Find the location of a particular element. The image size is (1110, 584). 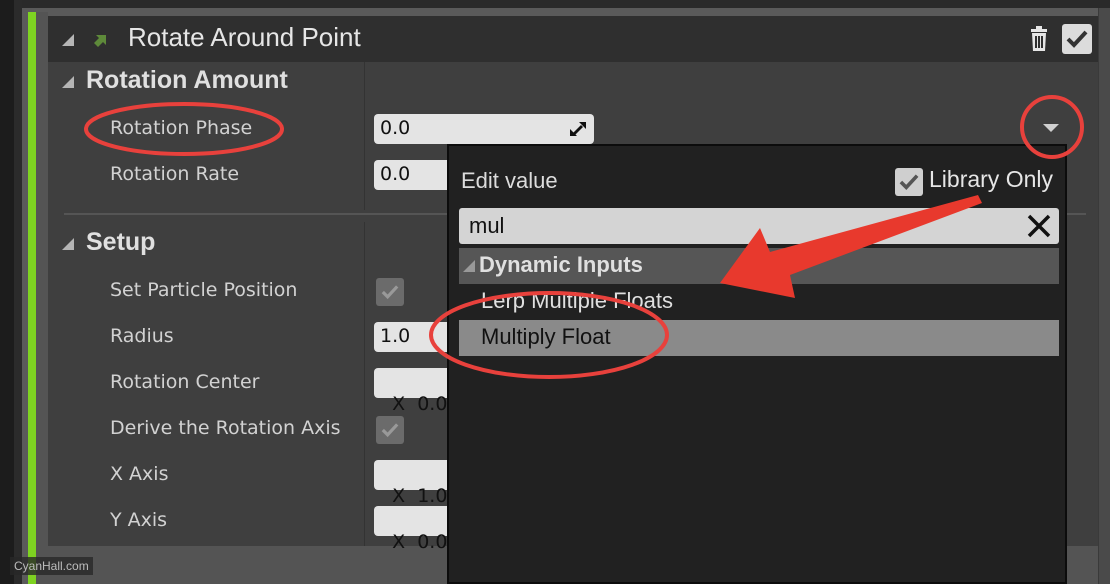

rotation-rate-value: 0.0 is located at coordinates (395, 174).